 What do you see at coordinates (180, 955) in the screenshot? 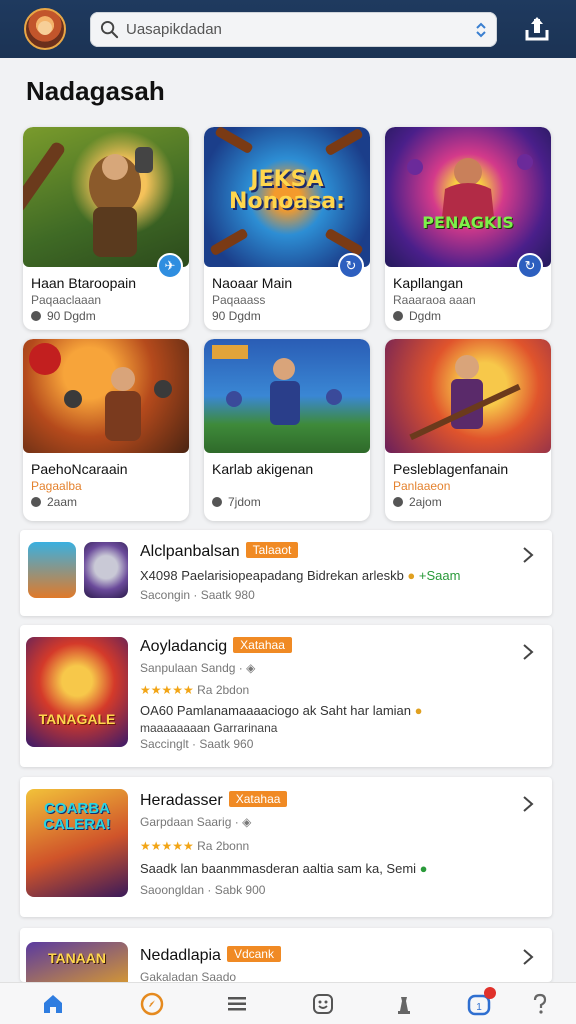
I see `list-title-text: Nedadlapia` at bounding box center [180, 955].